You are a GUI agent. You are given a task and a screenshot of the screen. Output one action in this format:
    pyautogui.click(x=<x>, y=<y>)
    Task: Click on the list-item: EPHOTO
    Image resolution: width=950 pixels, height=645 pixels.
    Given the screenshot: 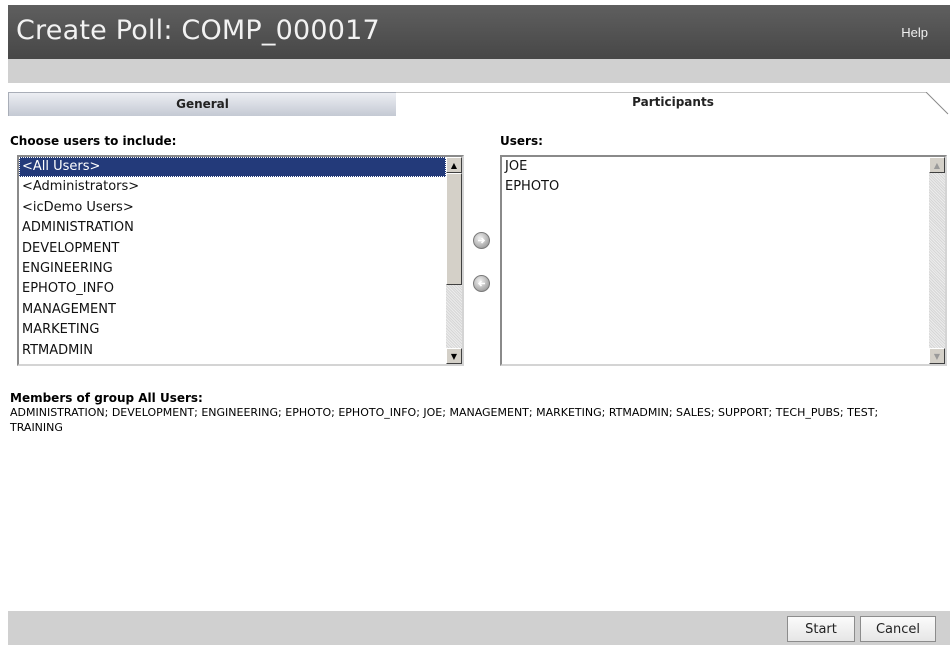 What is the action you would take?
    pyautogui.click(x=715, y=187)
    